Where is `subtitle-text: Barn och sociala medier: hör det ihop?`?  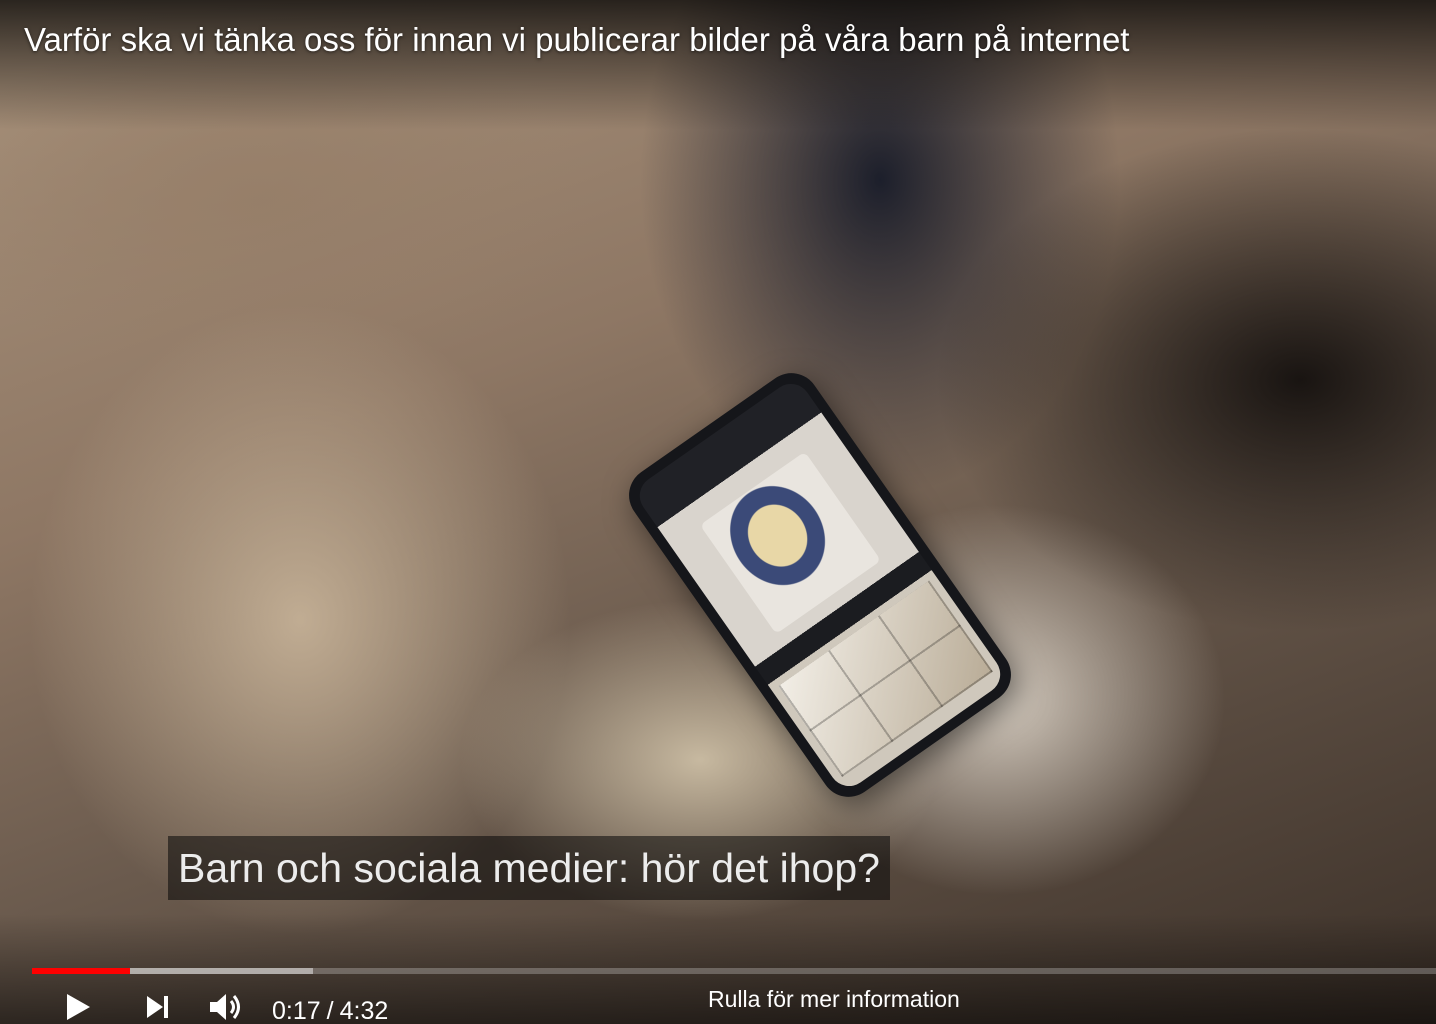
subtitle-text: Barn och sociala medier: hör det ihop? is located at coordinates (529, 867).